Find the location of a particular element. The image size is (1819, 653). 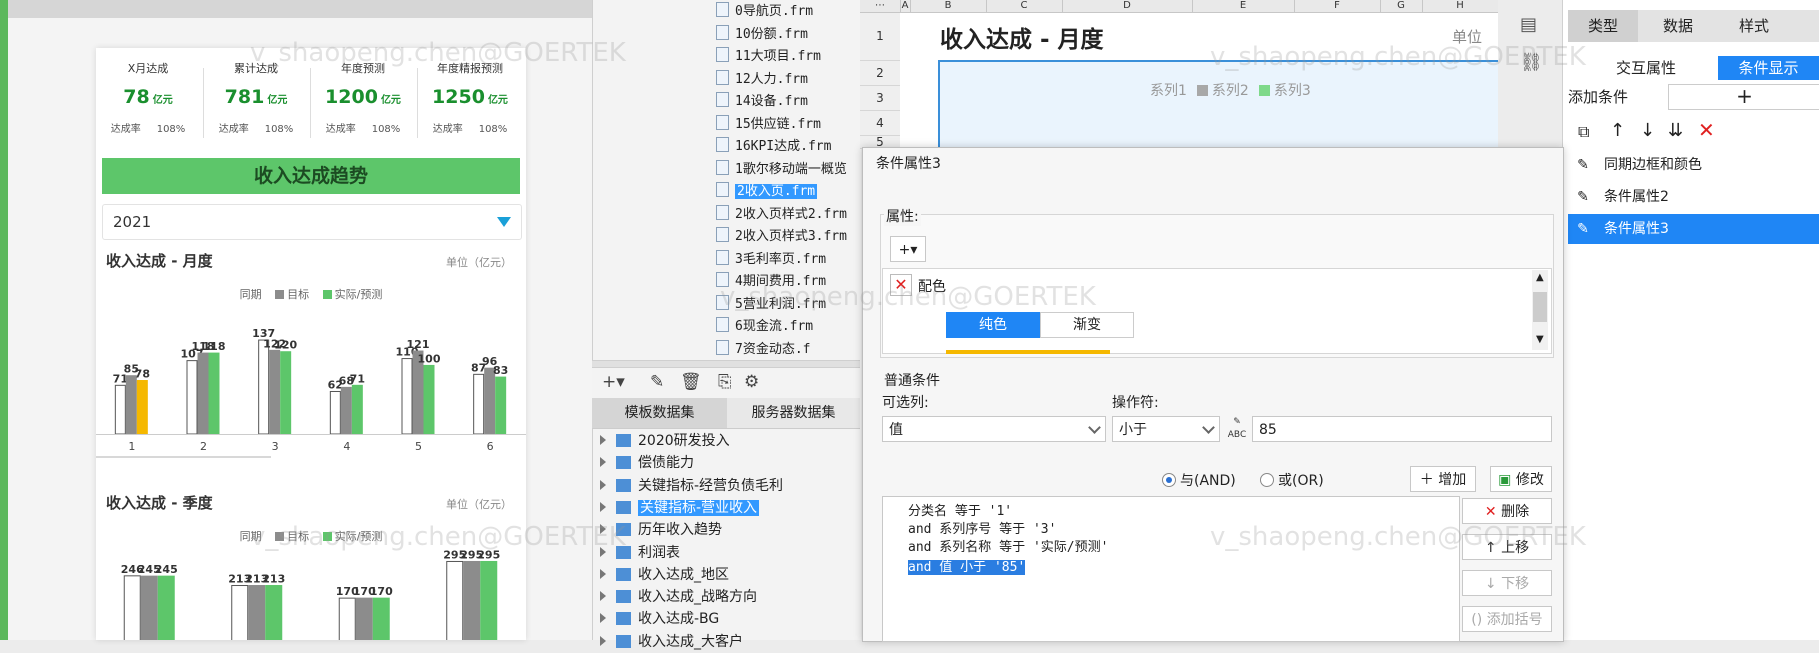

column-header-cell: D is located at coordinates (1127, 6).